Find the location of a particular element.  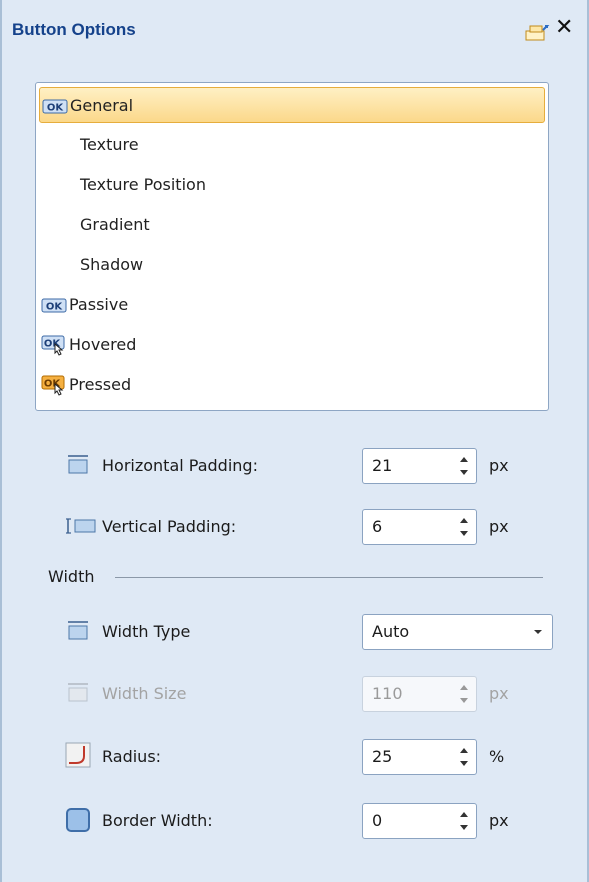

list-item-label: Gradient is located at coordinates (115, 224).